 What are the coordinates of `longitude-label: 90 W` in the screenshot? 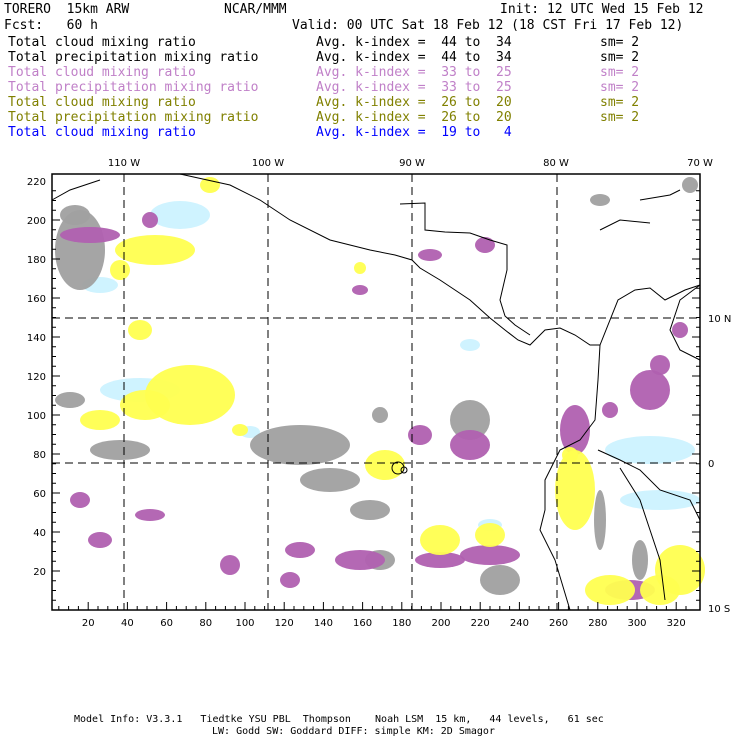 It's located at (412, 163).